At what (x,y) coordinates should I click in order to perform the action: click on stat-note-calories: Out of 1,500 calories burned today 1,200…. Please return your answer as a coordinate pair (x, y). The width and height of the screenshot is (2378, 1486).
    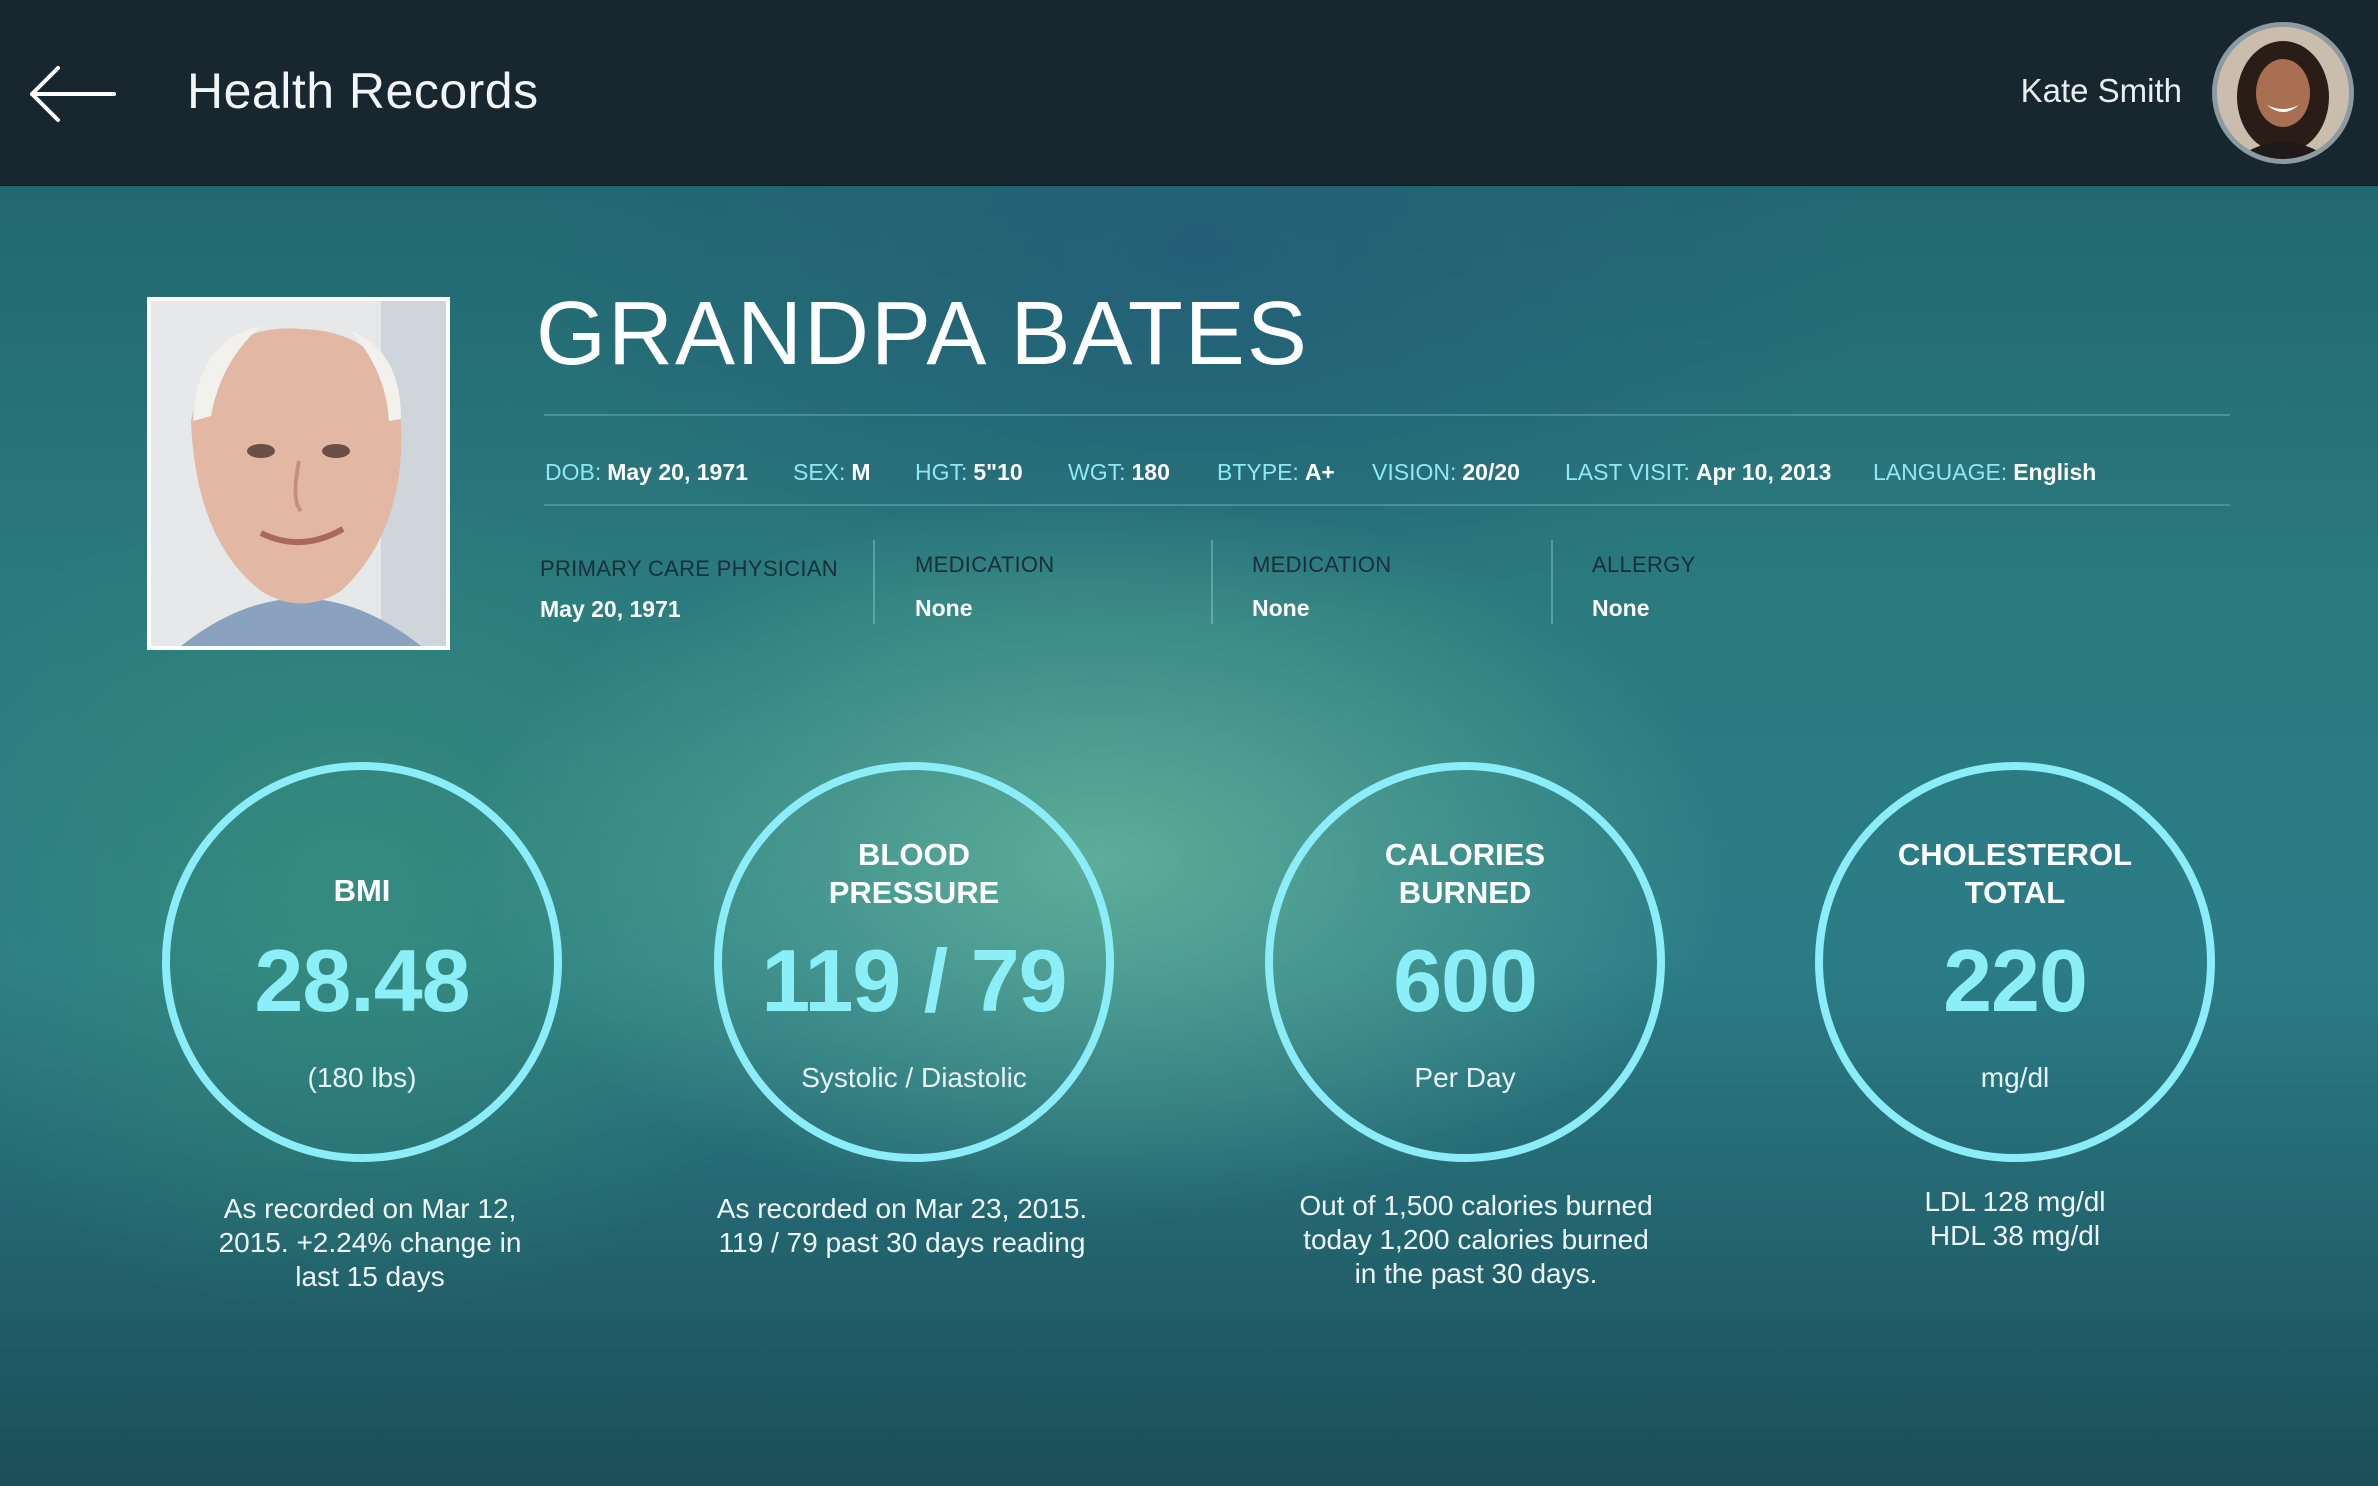
    Looking at the image, I should click on (1476, 1240).